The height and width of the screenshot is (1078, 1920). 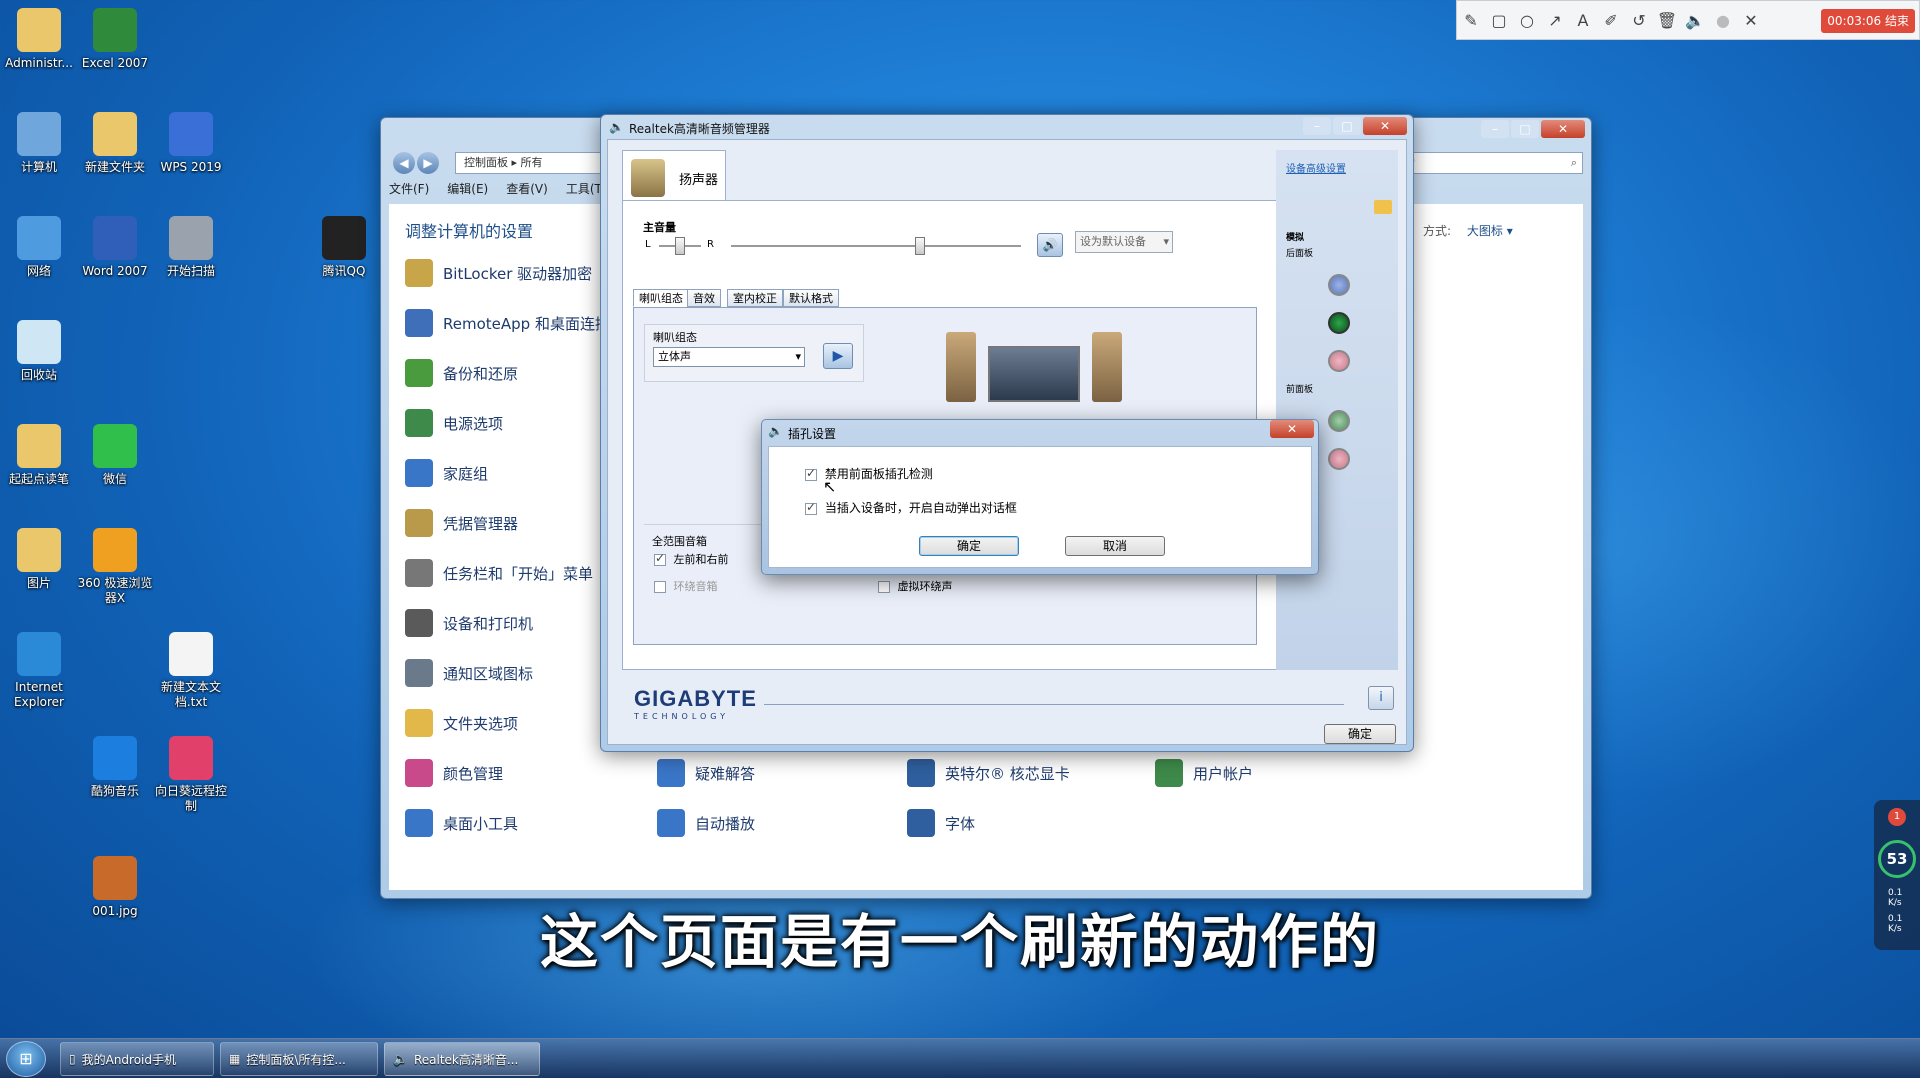 What do you see at coordinates (1115, 546) in the screenshot?
I see `dialog-cancel-button: 取消` at bounding box center [1115, 546].